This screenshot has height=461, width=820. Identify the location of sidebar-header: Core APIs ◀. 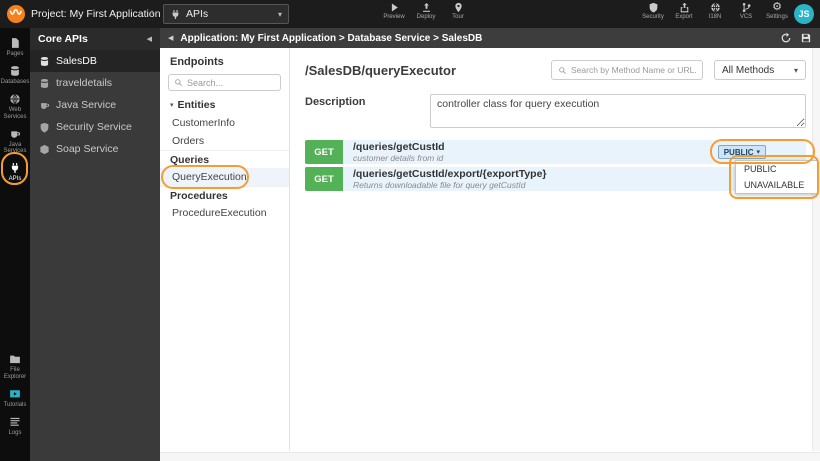
(95, 39).